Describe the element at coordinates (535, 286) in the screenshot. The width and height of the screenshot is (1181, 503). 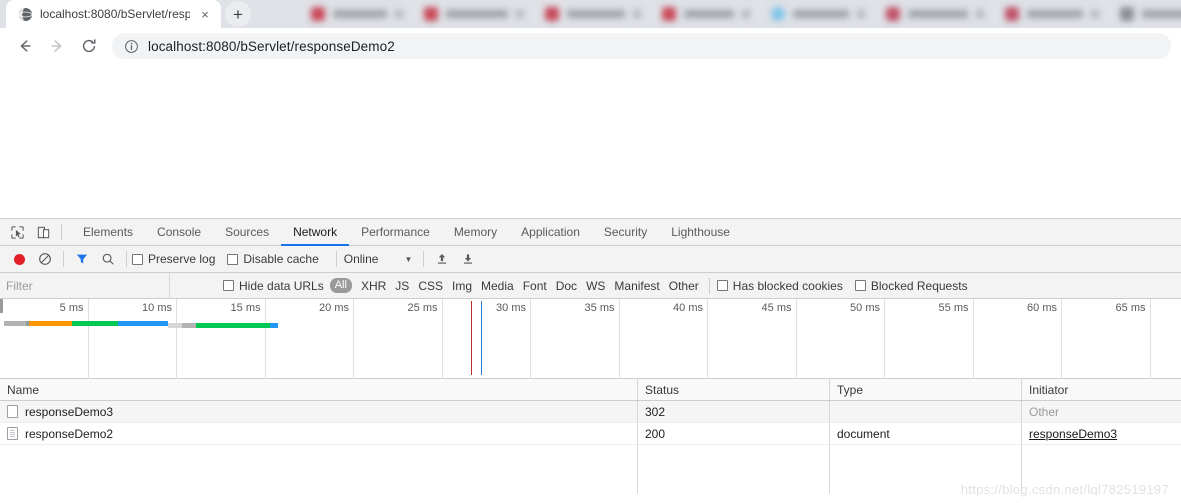
I see `type-filter-font: Font` at that location.